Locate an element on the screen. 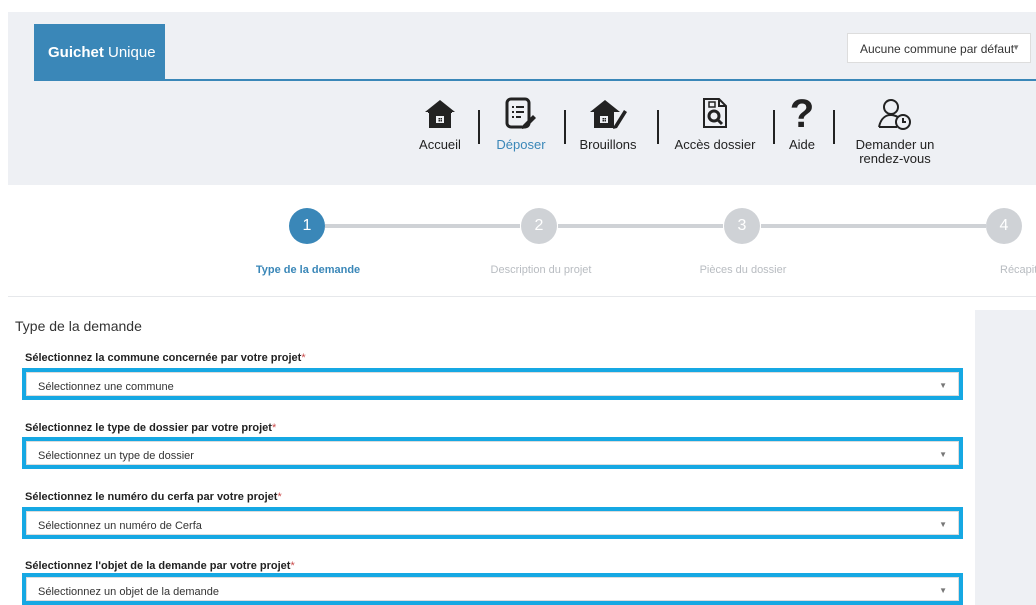 The image size is (1036, 605). nav-label: Déposer is located at coordinates (521, 144).